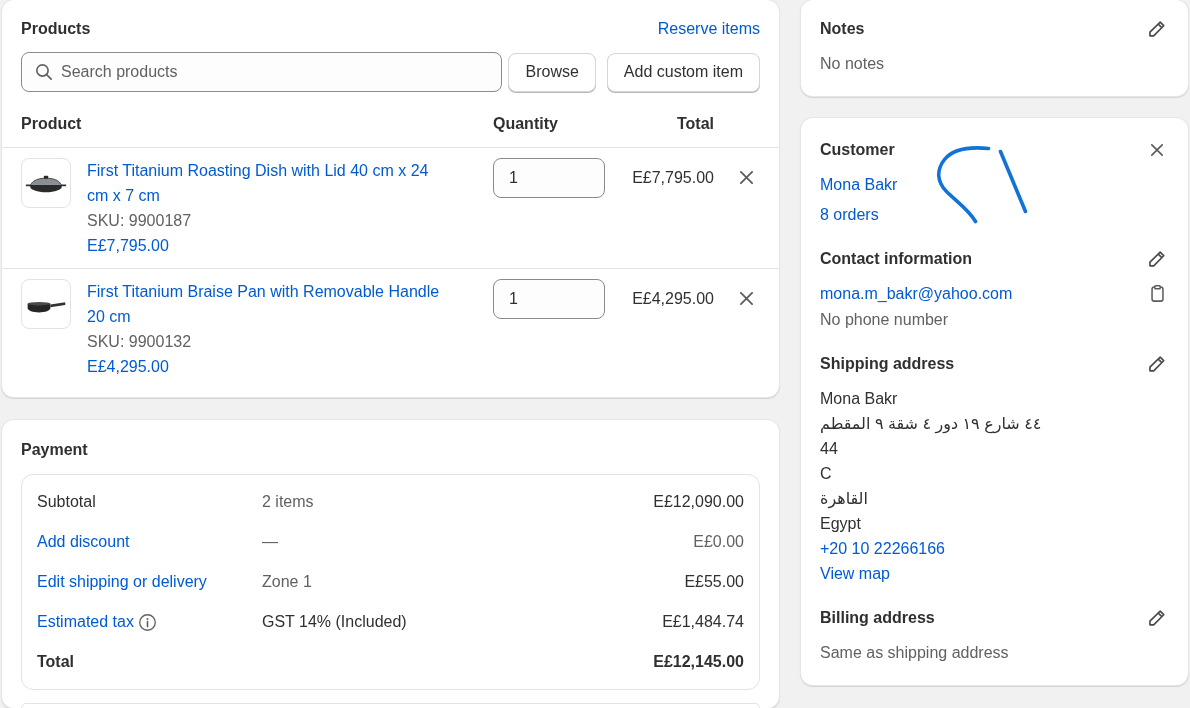 The height and width of the screenshot is (708, 1190). I want to click on product-column-header: Product, so click(52, 124).